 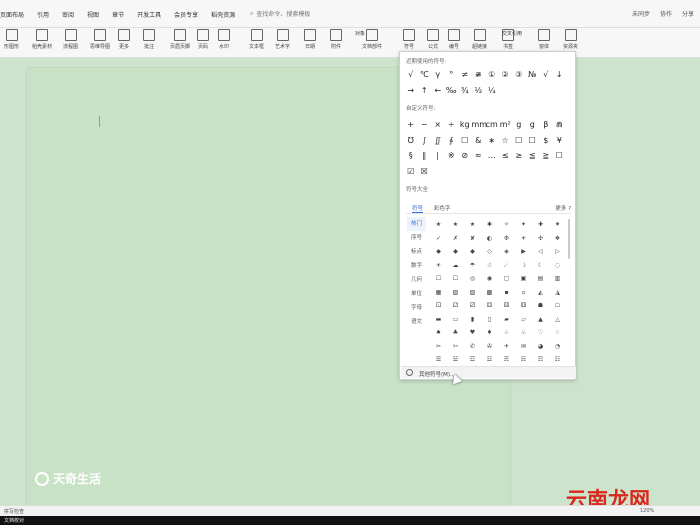 I want to click on ribbon-button: 稻壳素材, so click(x=42, y=39).